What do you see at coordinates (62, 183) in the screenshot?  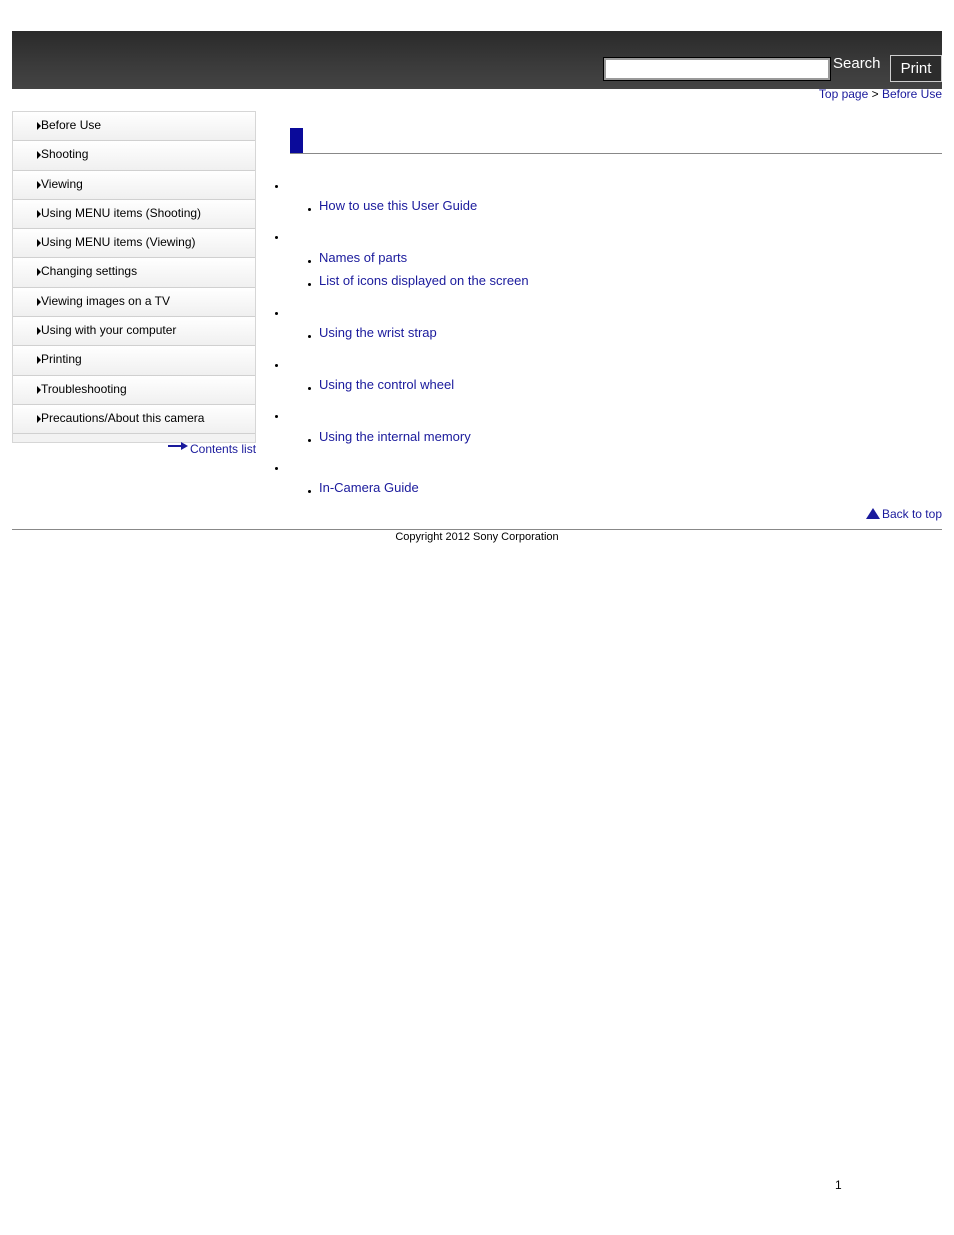 I see `sidebar-item-label: Viewing` at bounding box center [62, 183].